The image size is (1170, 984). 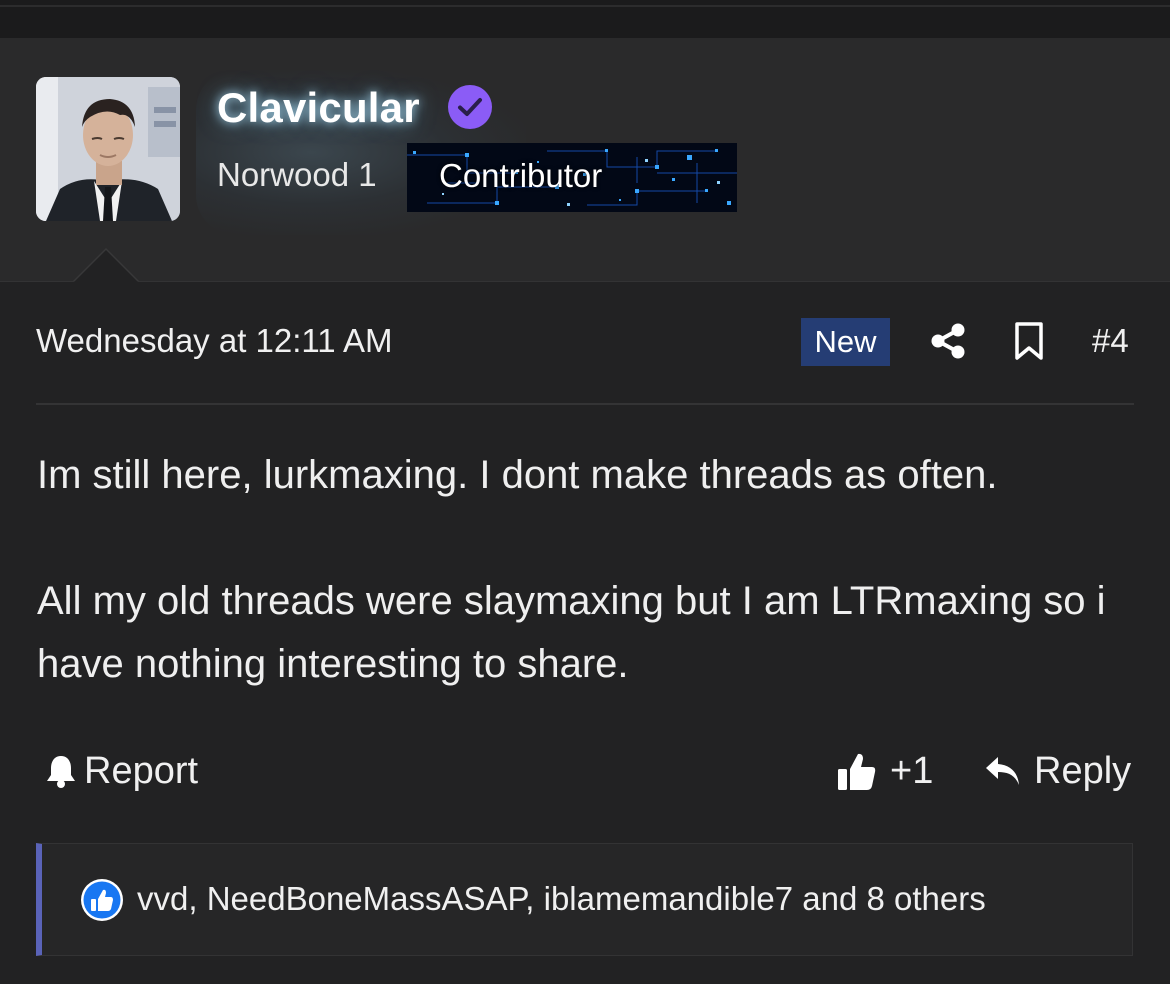 What do you see at coordinates (585, 6) in the screenshot?
I see `top-divider` at bounding box center [585, 6].